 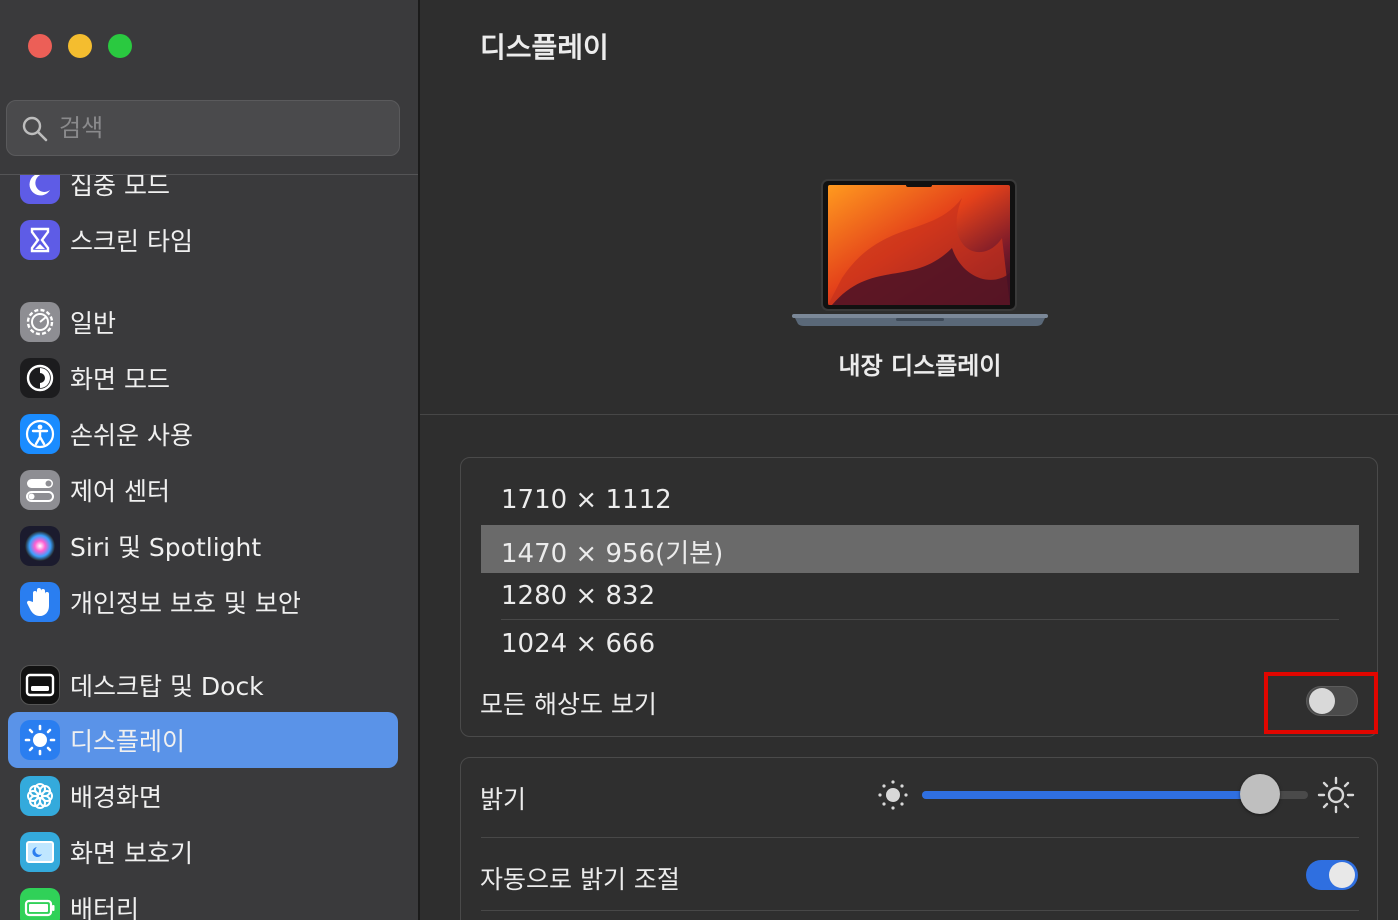 What do you see at coordinates (40, 546) in the screenshot?
I see `siri-icon` at bounding box center [40, 546].